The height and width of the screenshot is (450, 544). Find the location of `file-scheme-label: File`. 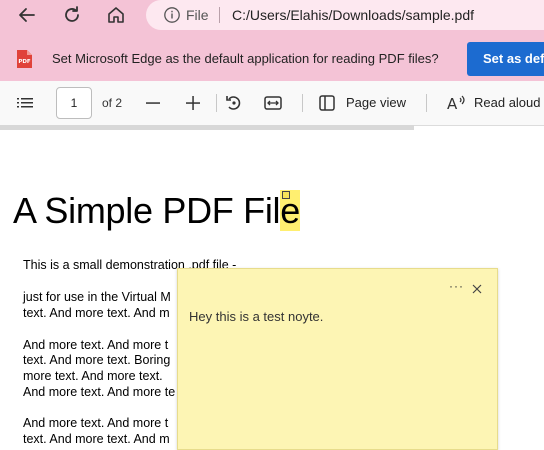

file-scheme-label: File is located at coordinates (197, 15).